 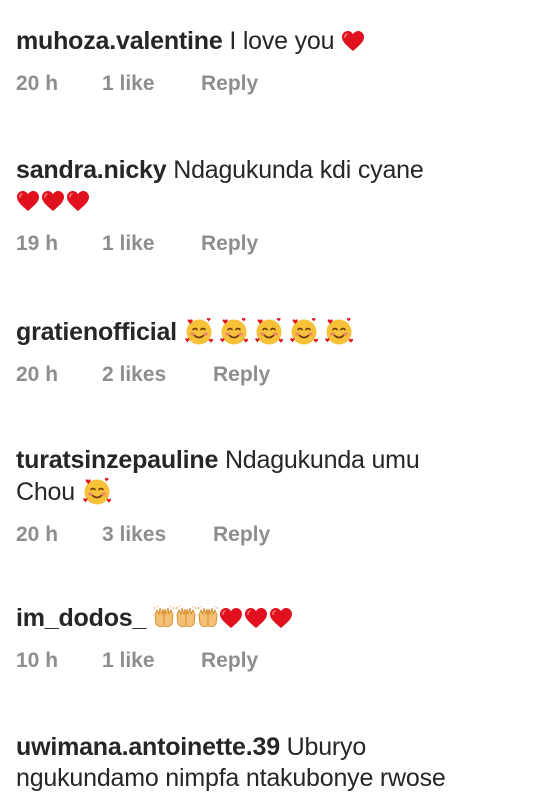 I want to click on comment-text-line-2: Chou, so click(x=45, y=492).